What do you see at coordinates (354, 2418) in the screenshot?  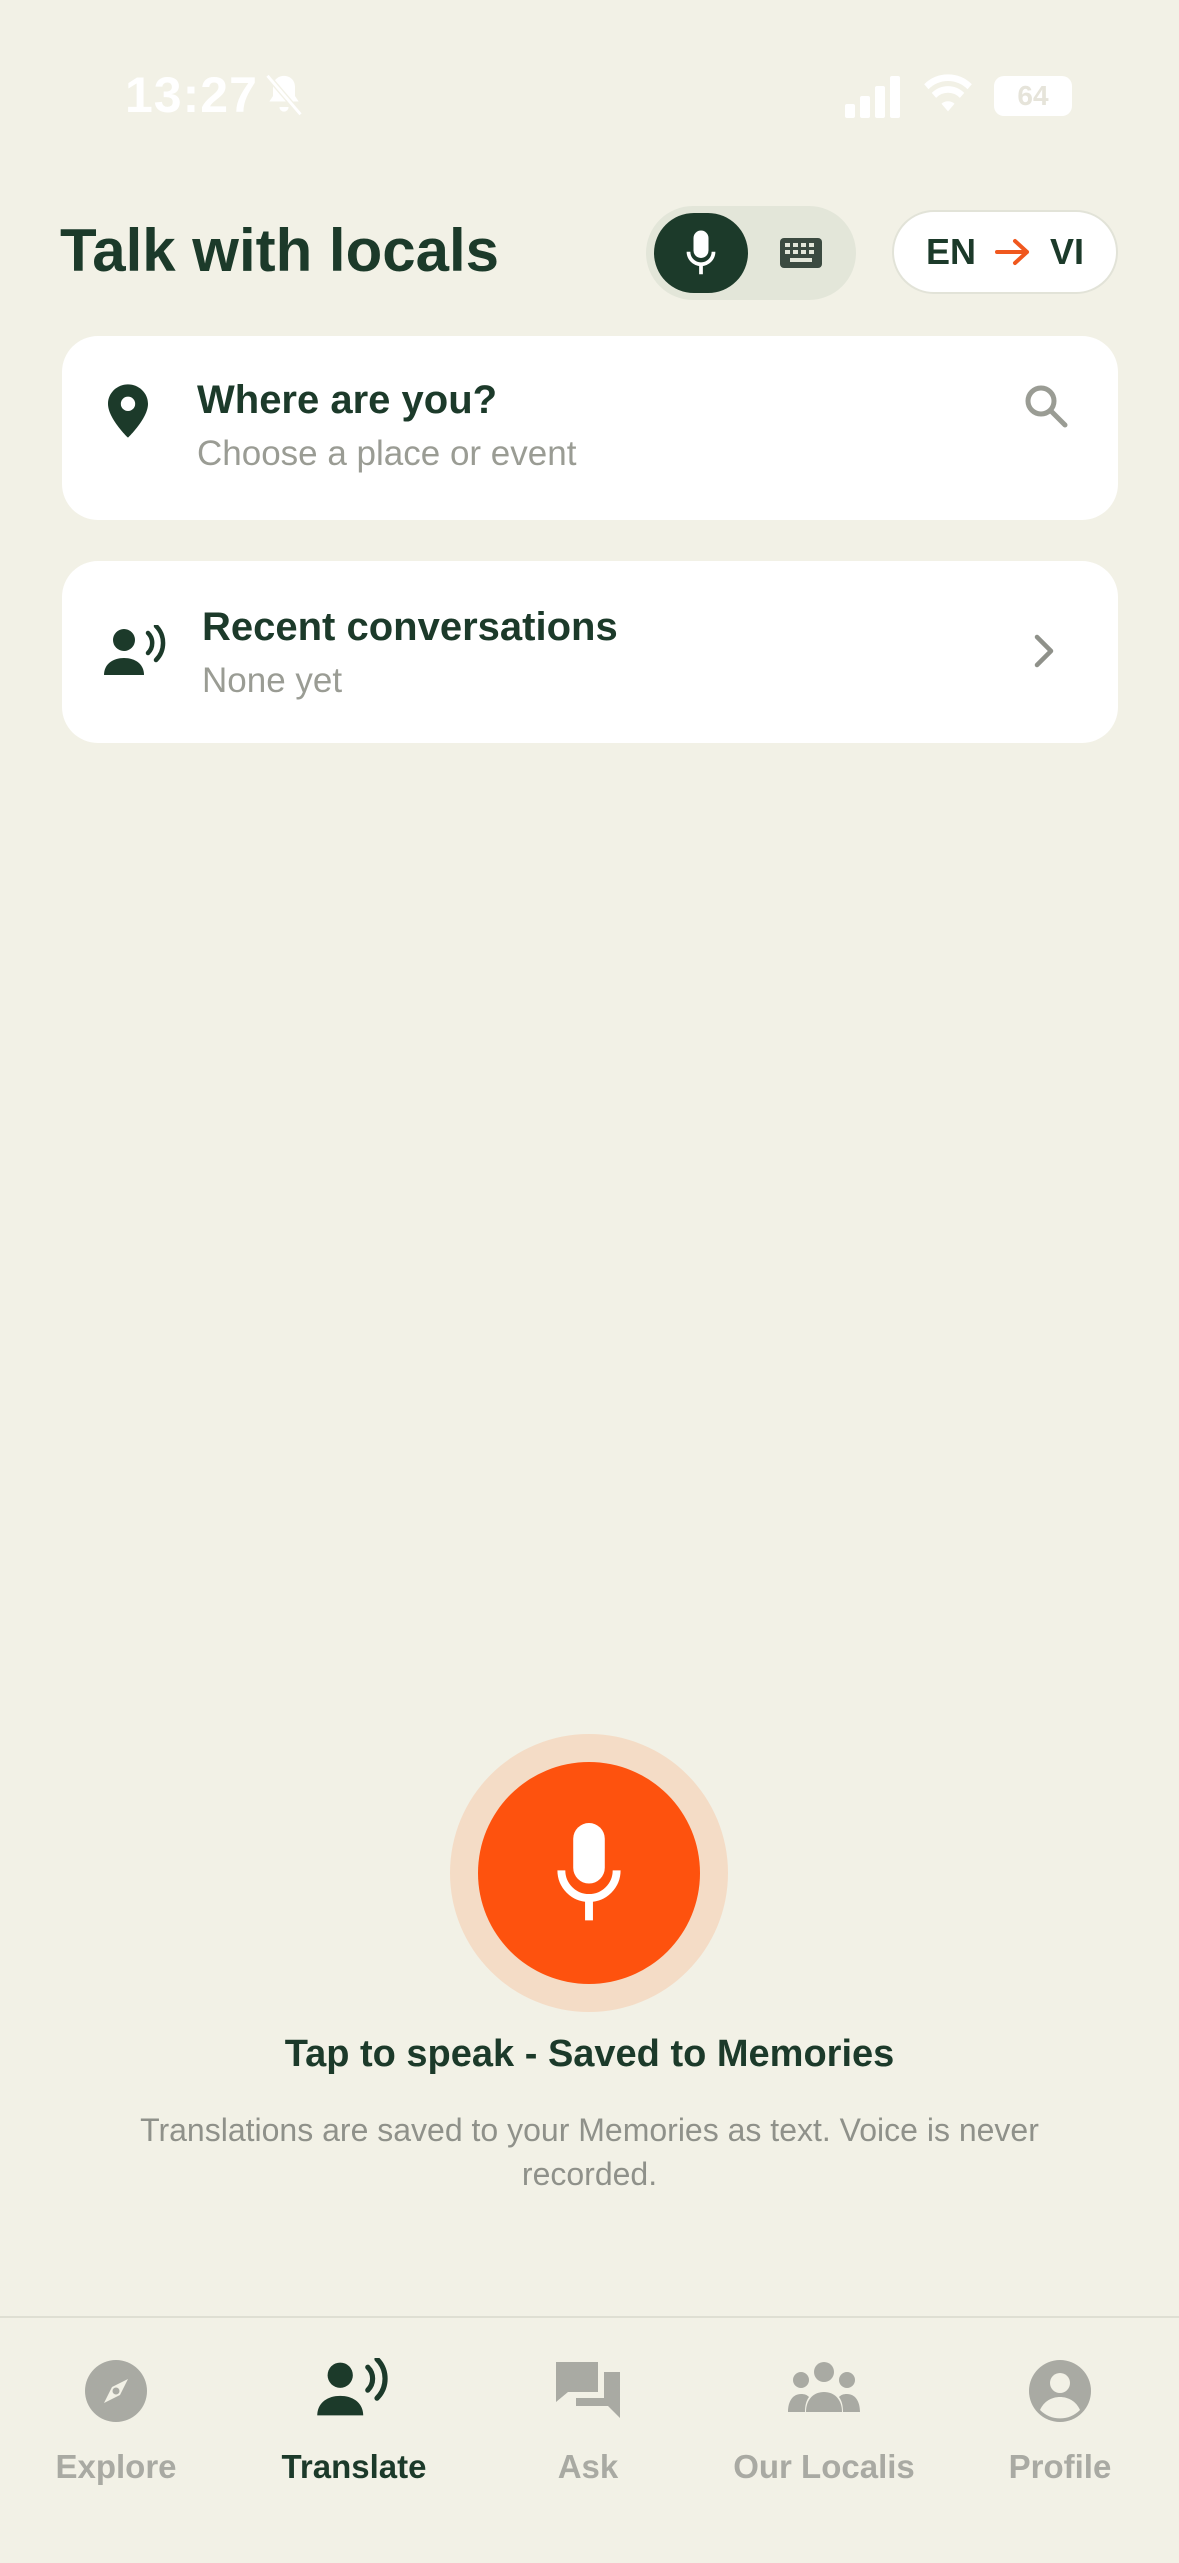 I see `nav-item-translate: Translate` at bounding box center [354, 2418].